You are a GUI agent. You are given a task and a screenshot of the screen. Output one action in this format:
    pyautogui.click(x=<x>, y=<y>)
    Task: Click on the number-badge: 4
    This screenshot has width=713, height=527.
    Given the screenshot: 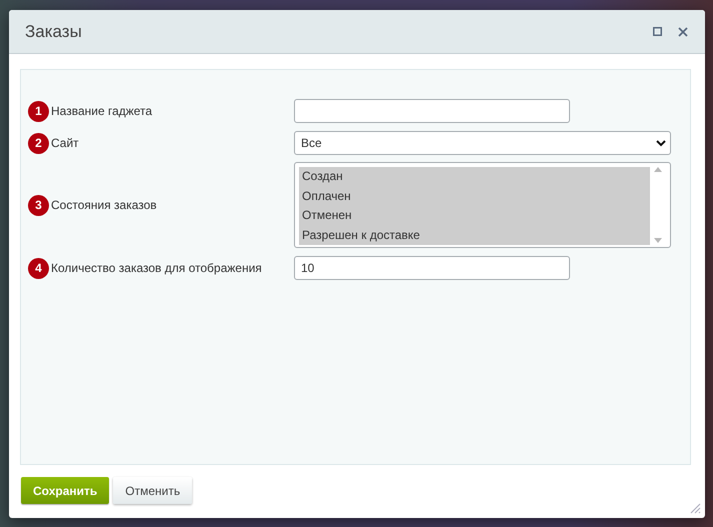 What is the action you would take?
    pyautogui.click(x=38, y=268)
    